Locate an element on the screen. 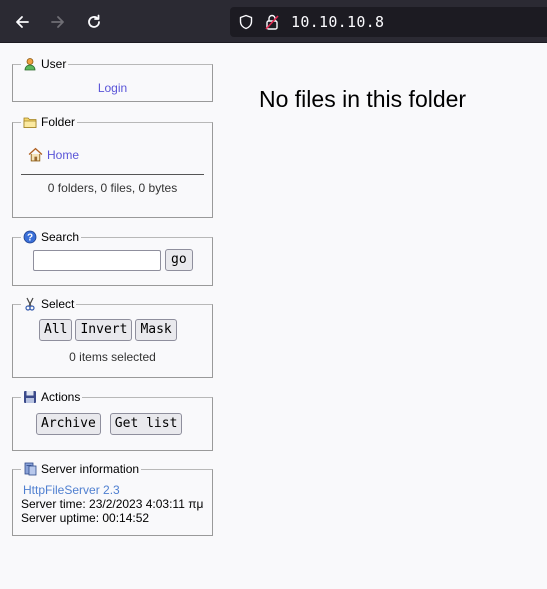  home-link: Home is located at coordinates (63, 155).